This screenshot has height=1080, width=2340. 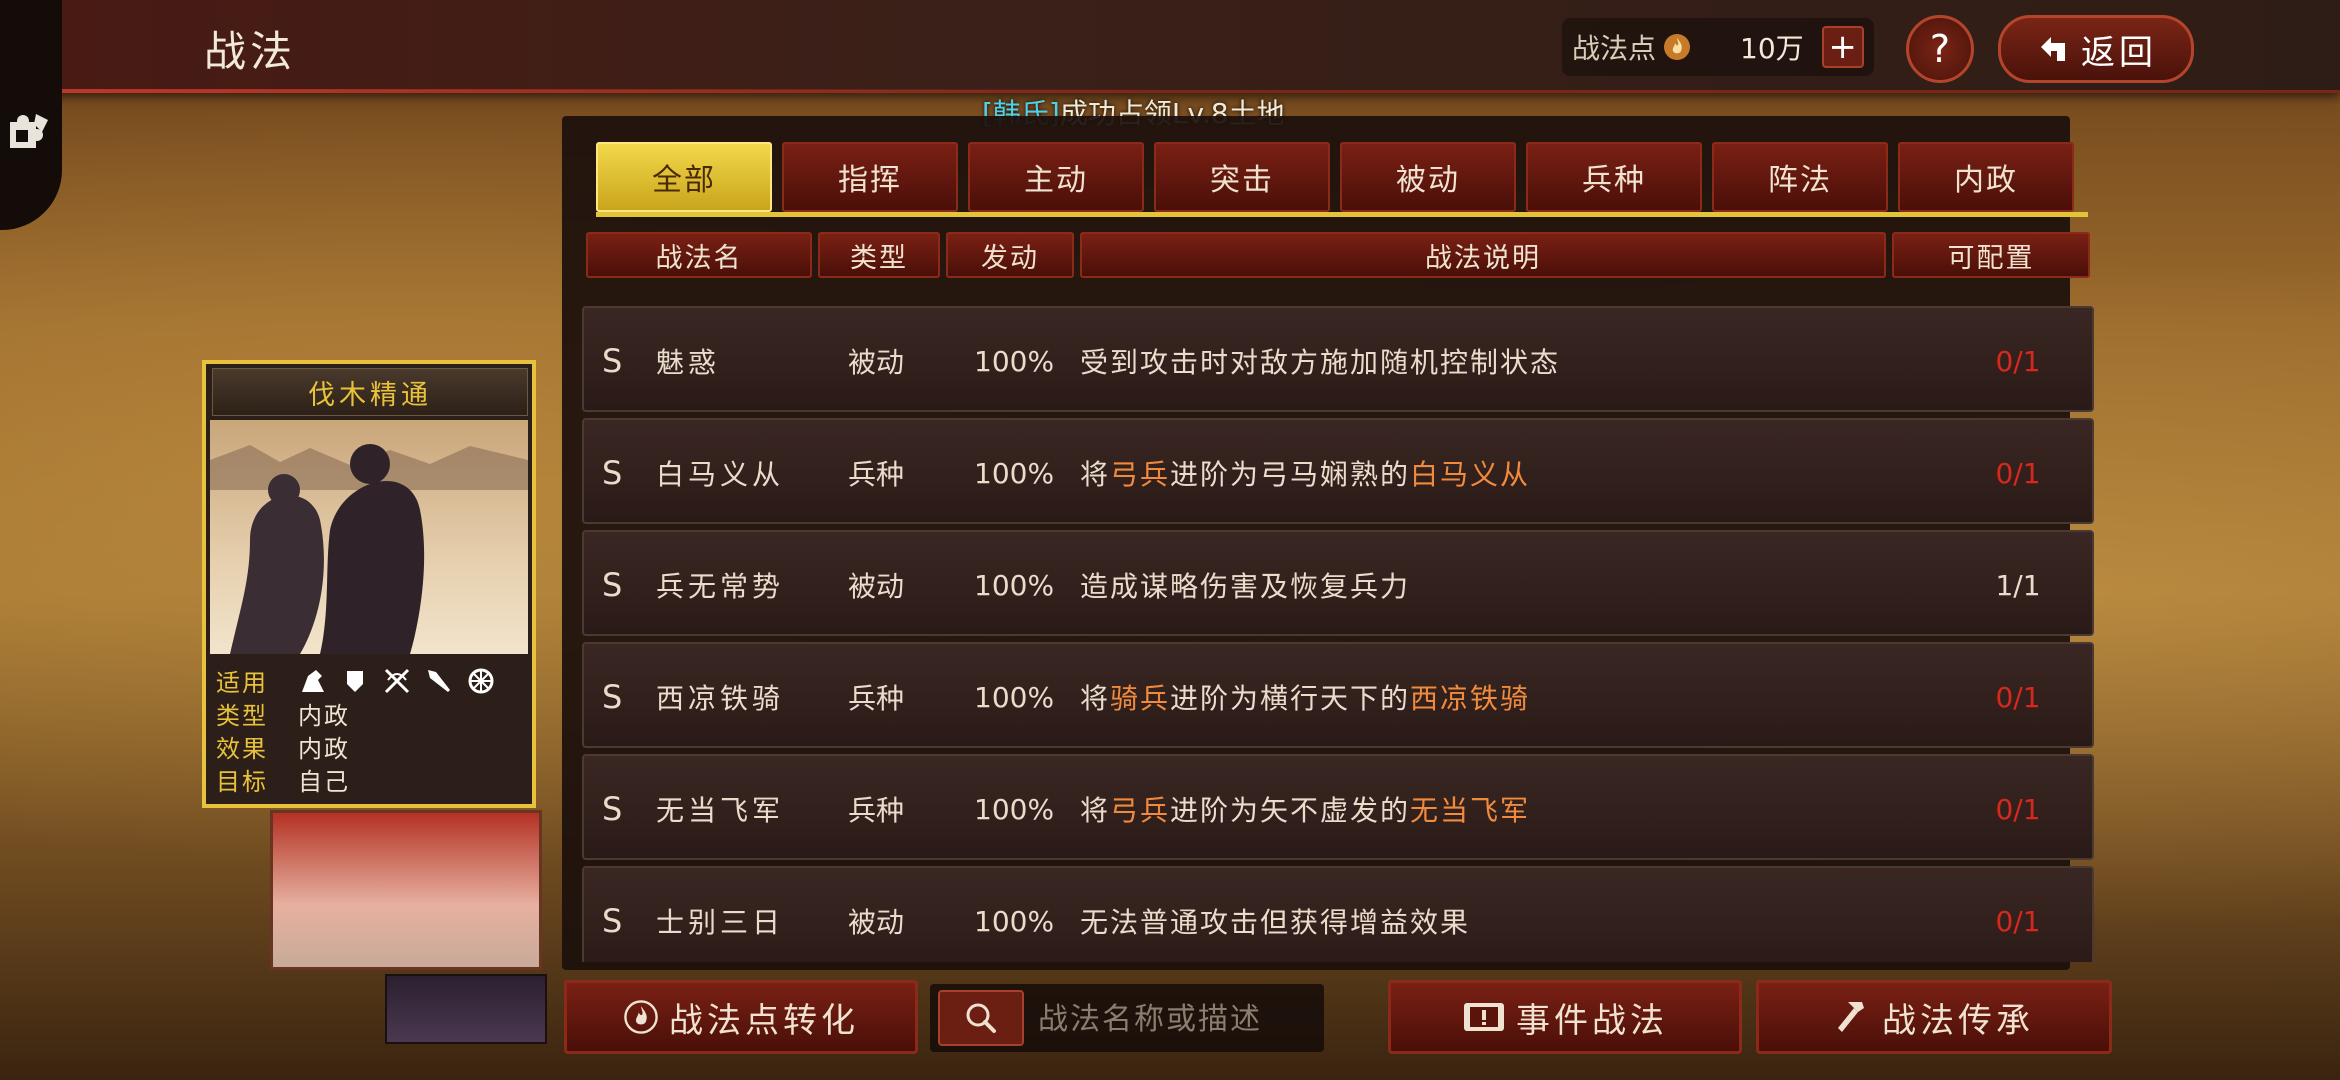 I want to click on highlight: 弓兵, so click(x=1140, y=474).